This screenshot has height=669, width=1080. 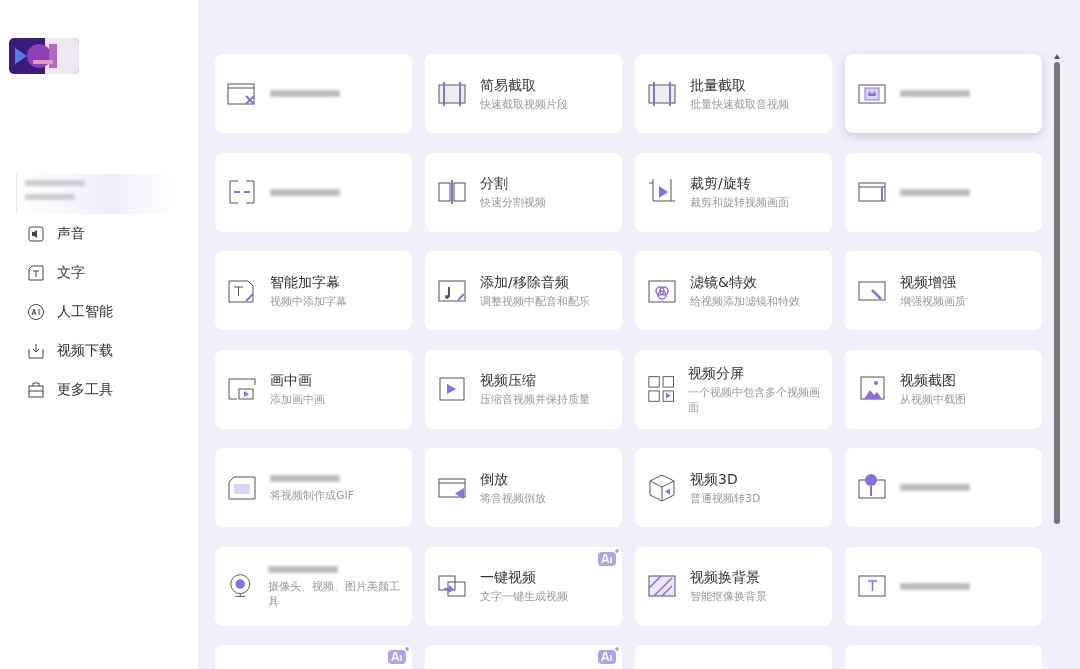 I want to click on tool-title: 批量截取, so click(x=718, y=84).